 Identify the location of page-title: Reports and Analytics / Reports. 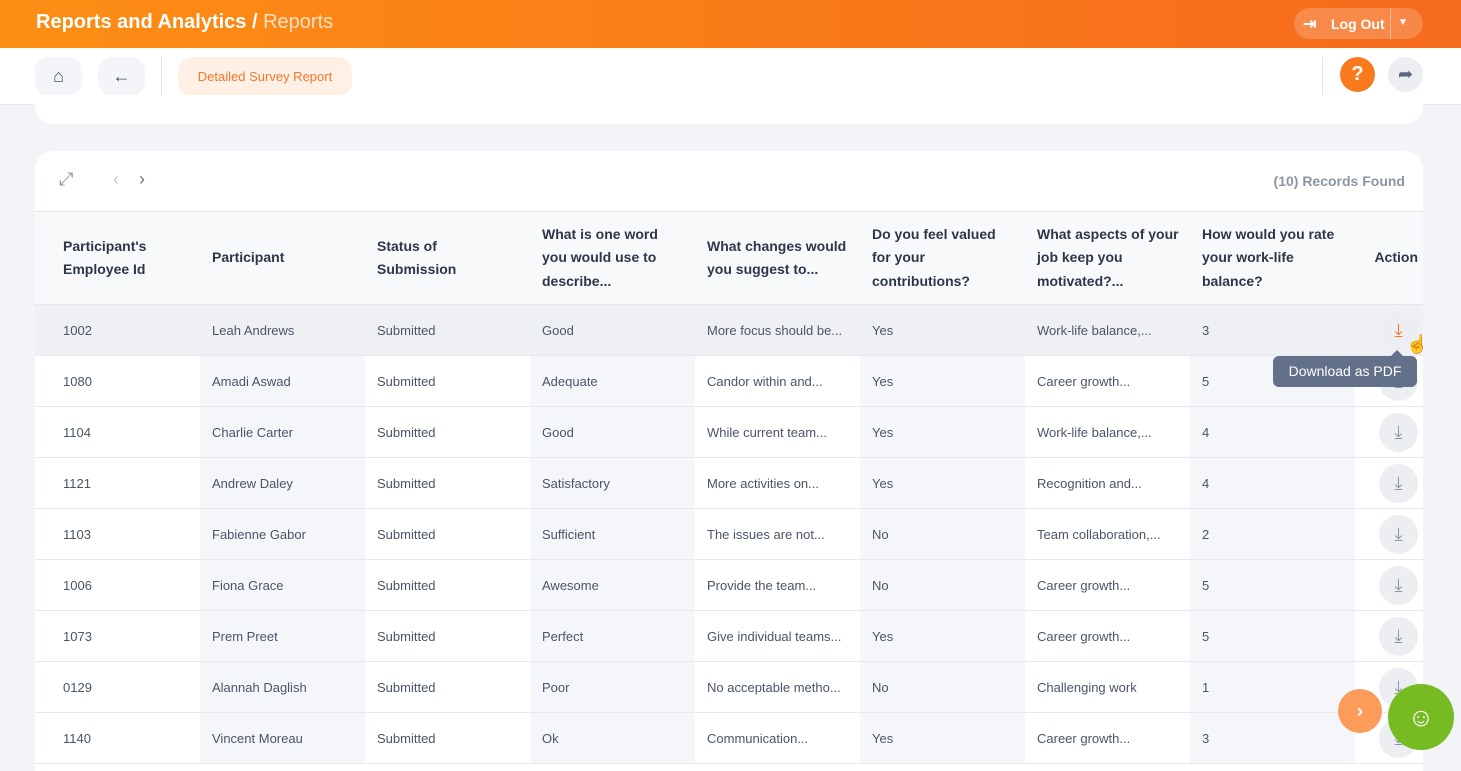
(185, 22).